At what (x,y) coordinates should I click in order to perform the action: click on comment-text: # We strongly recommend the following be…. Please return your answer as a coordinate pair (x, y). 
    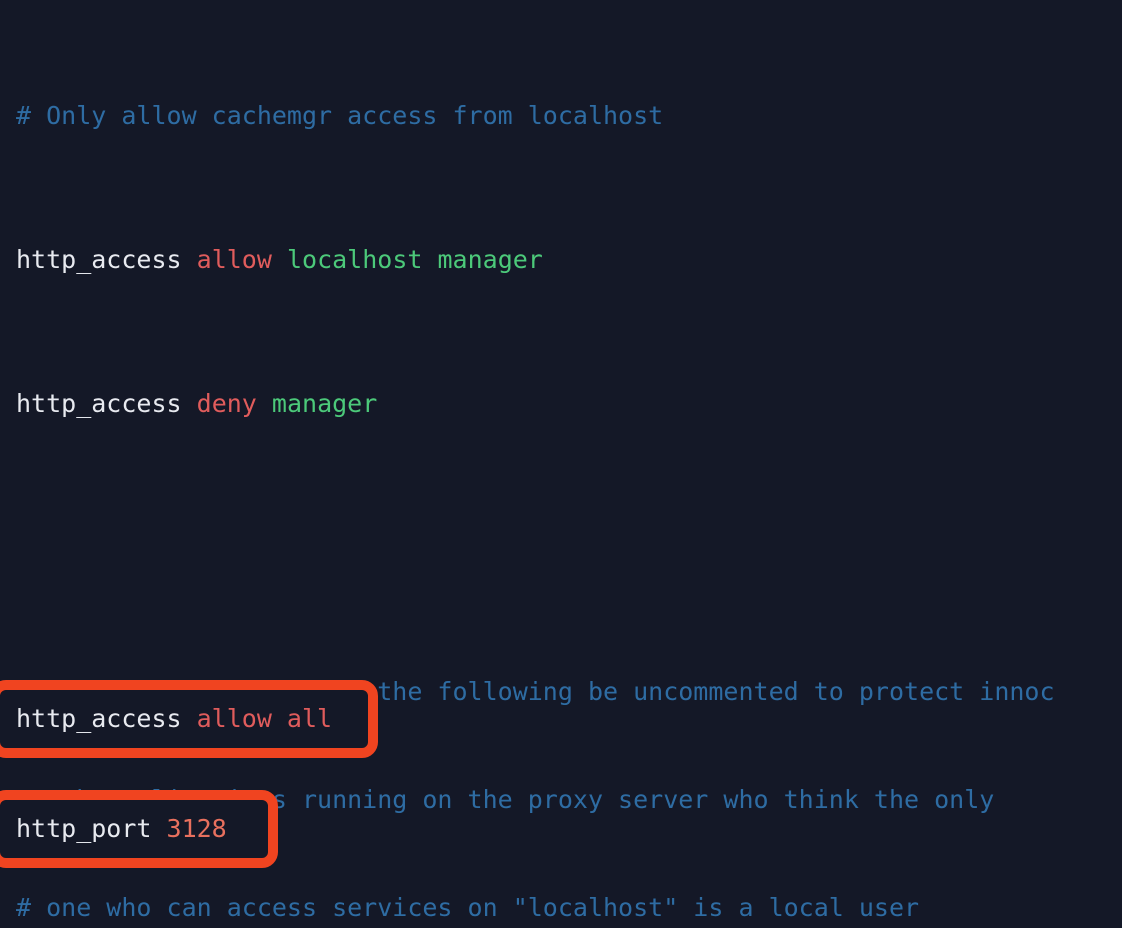
    Looking at the image, I should click on (535, 691).